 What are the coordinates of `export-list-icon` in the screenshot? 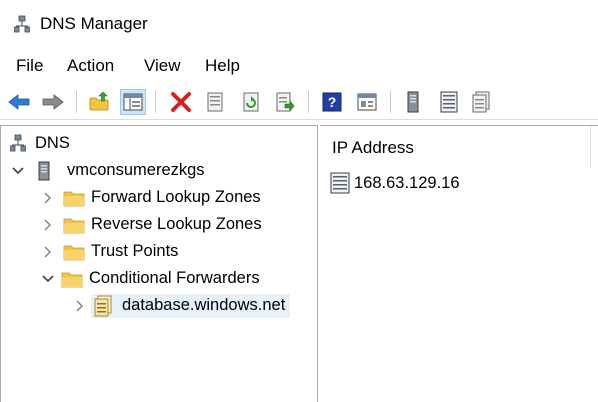 It's located at (285, 102).